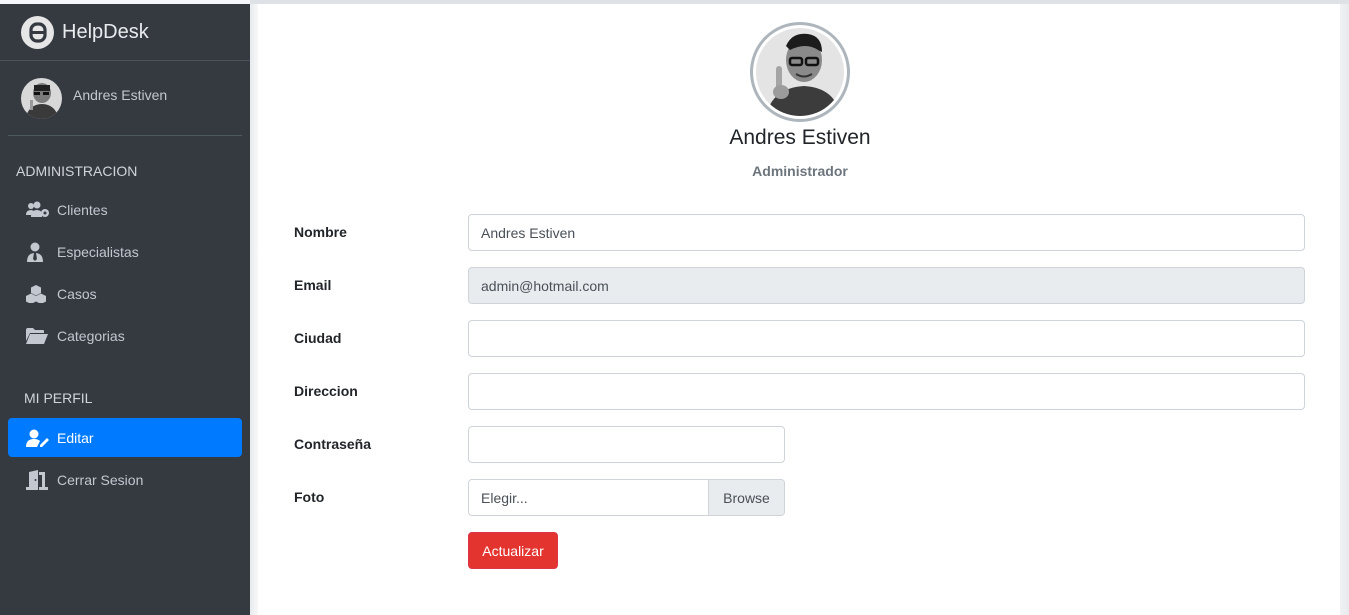  Describe the element at coordinates (528, 232) in the screenshot. I see `nombre-value: Andres Estiven` at that location.